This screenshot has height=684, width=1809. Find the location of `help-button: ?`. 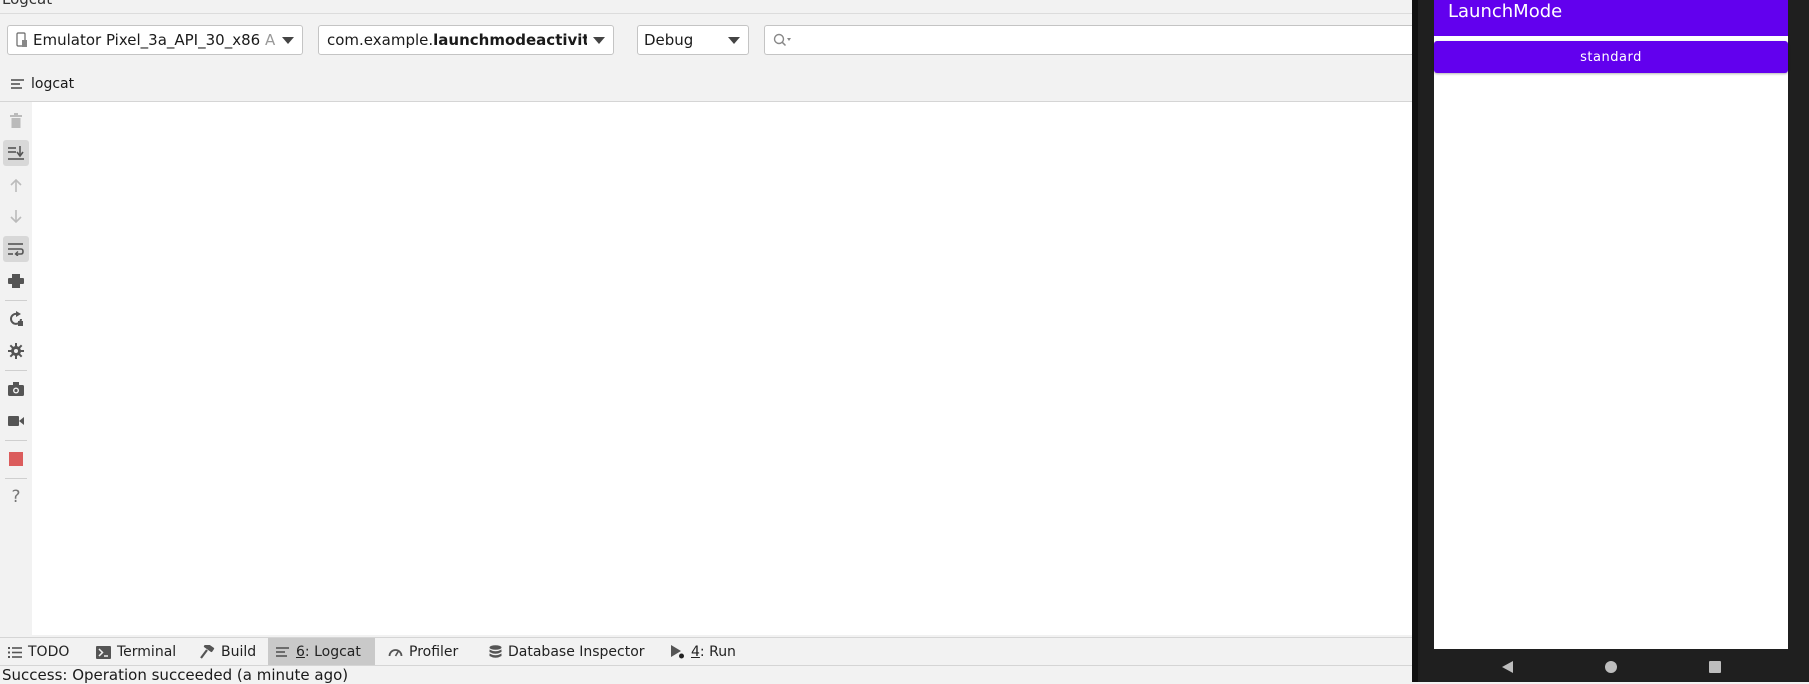

help-button: ? is located at coordinates (16, 497).